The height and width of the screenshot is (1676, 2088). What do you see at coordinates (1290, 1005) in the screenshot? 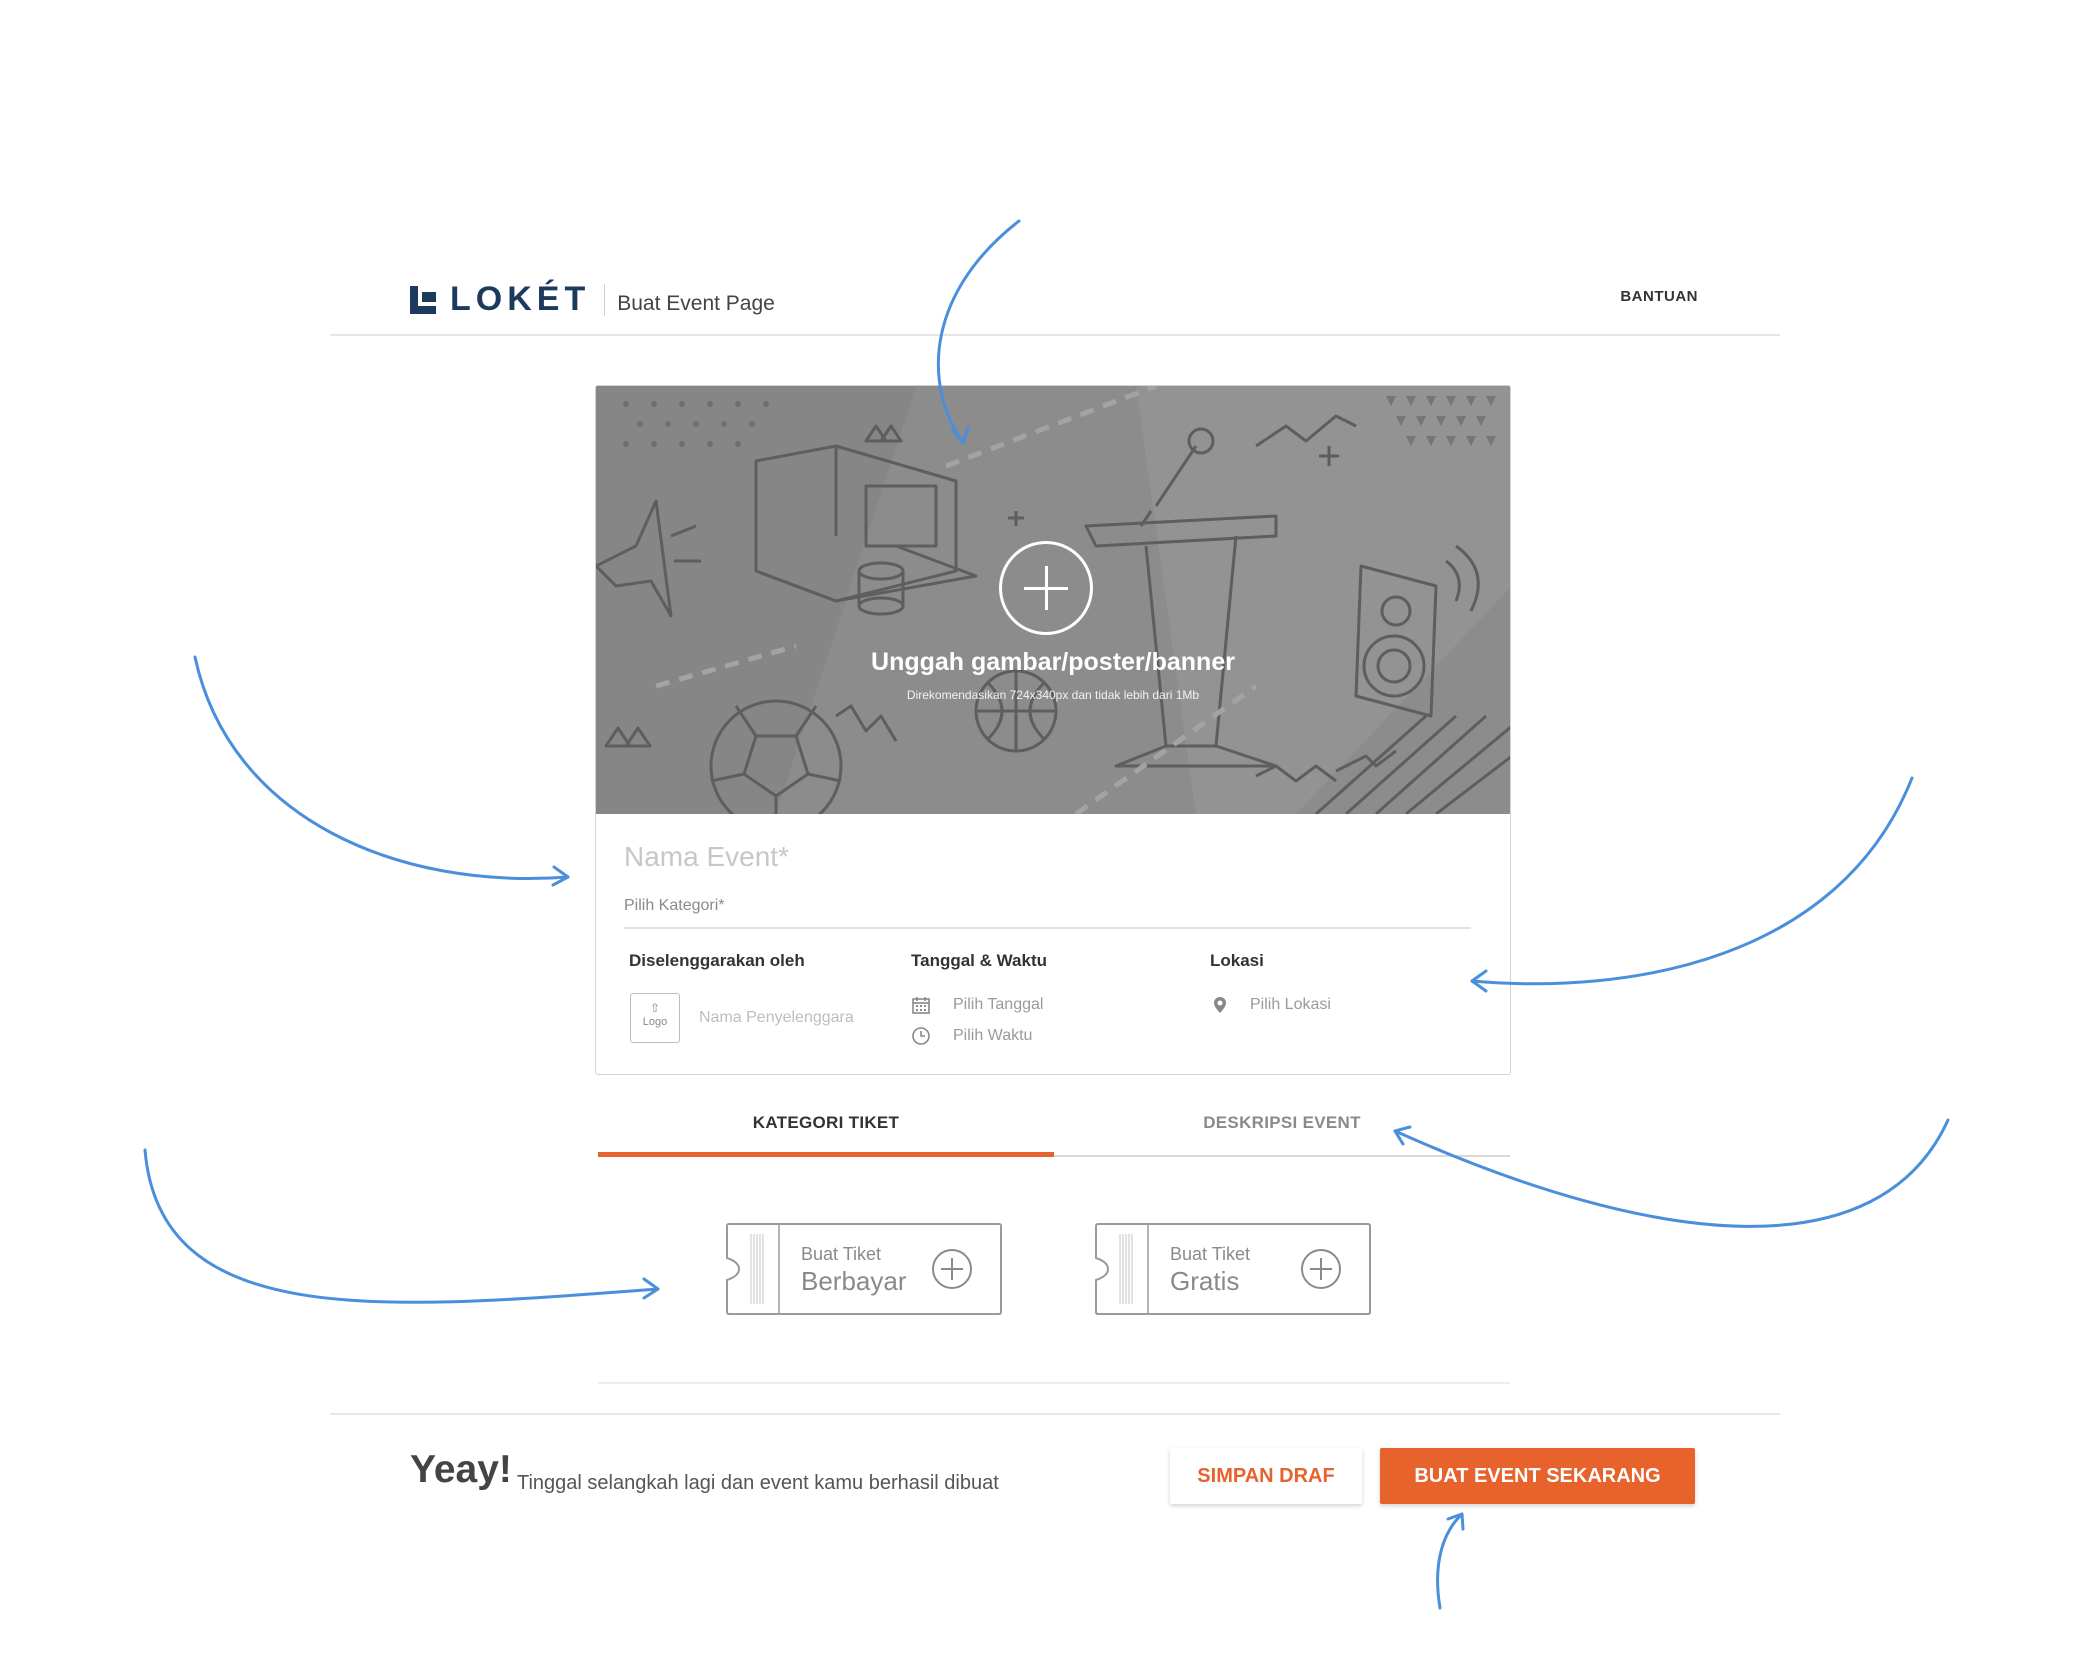
I see `location-picker: Pilih Lokasi` at bounding box center [1290, 1005].